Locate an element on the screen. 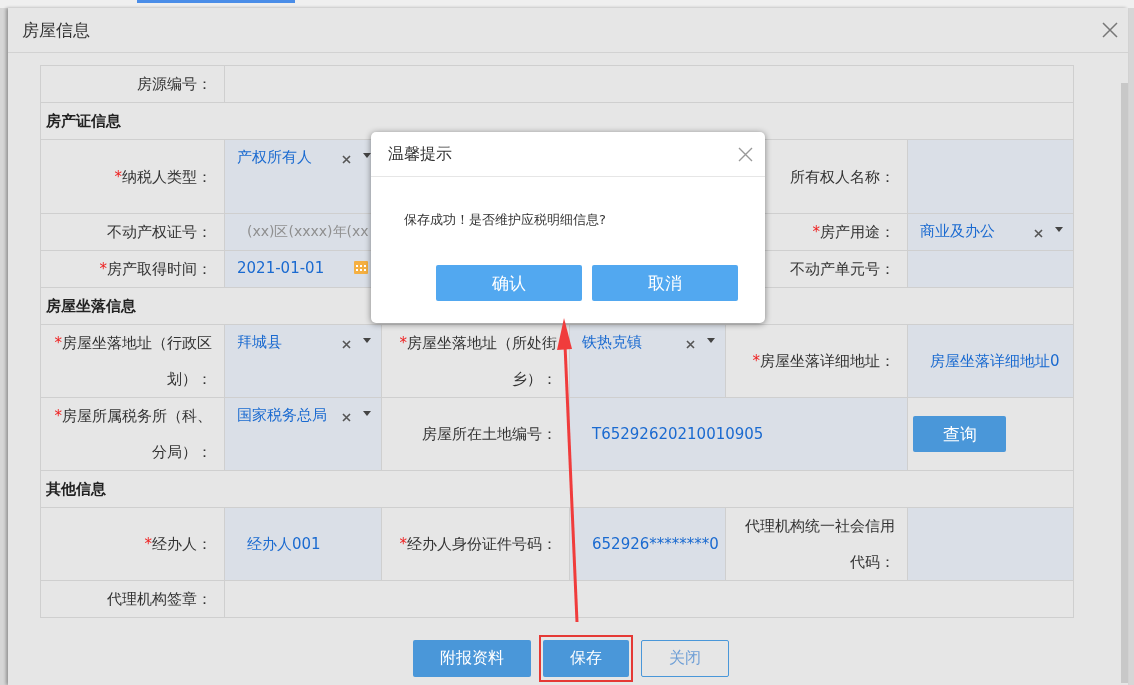 This screenshot has height=685, width=1134. footer-button: 关闭 is located at coordinates (684, 658).